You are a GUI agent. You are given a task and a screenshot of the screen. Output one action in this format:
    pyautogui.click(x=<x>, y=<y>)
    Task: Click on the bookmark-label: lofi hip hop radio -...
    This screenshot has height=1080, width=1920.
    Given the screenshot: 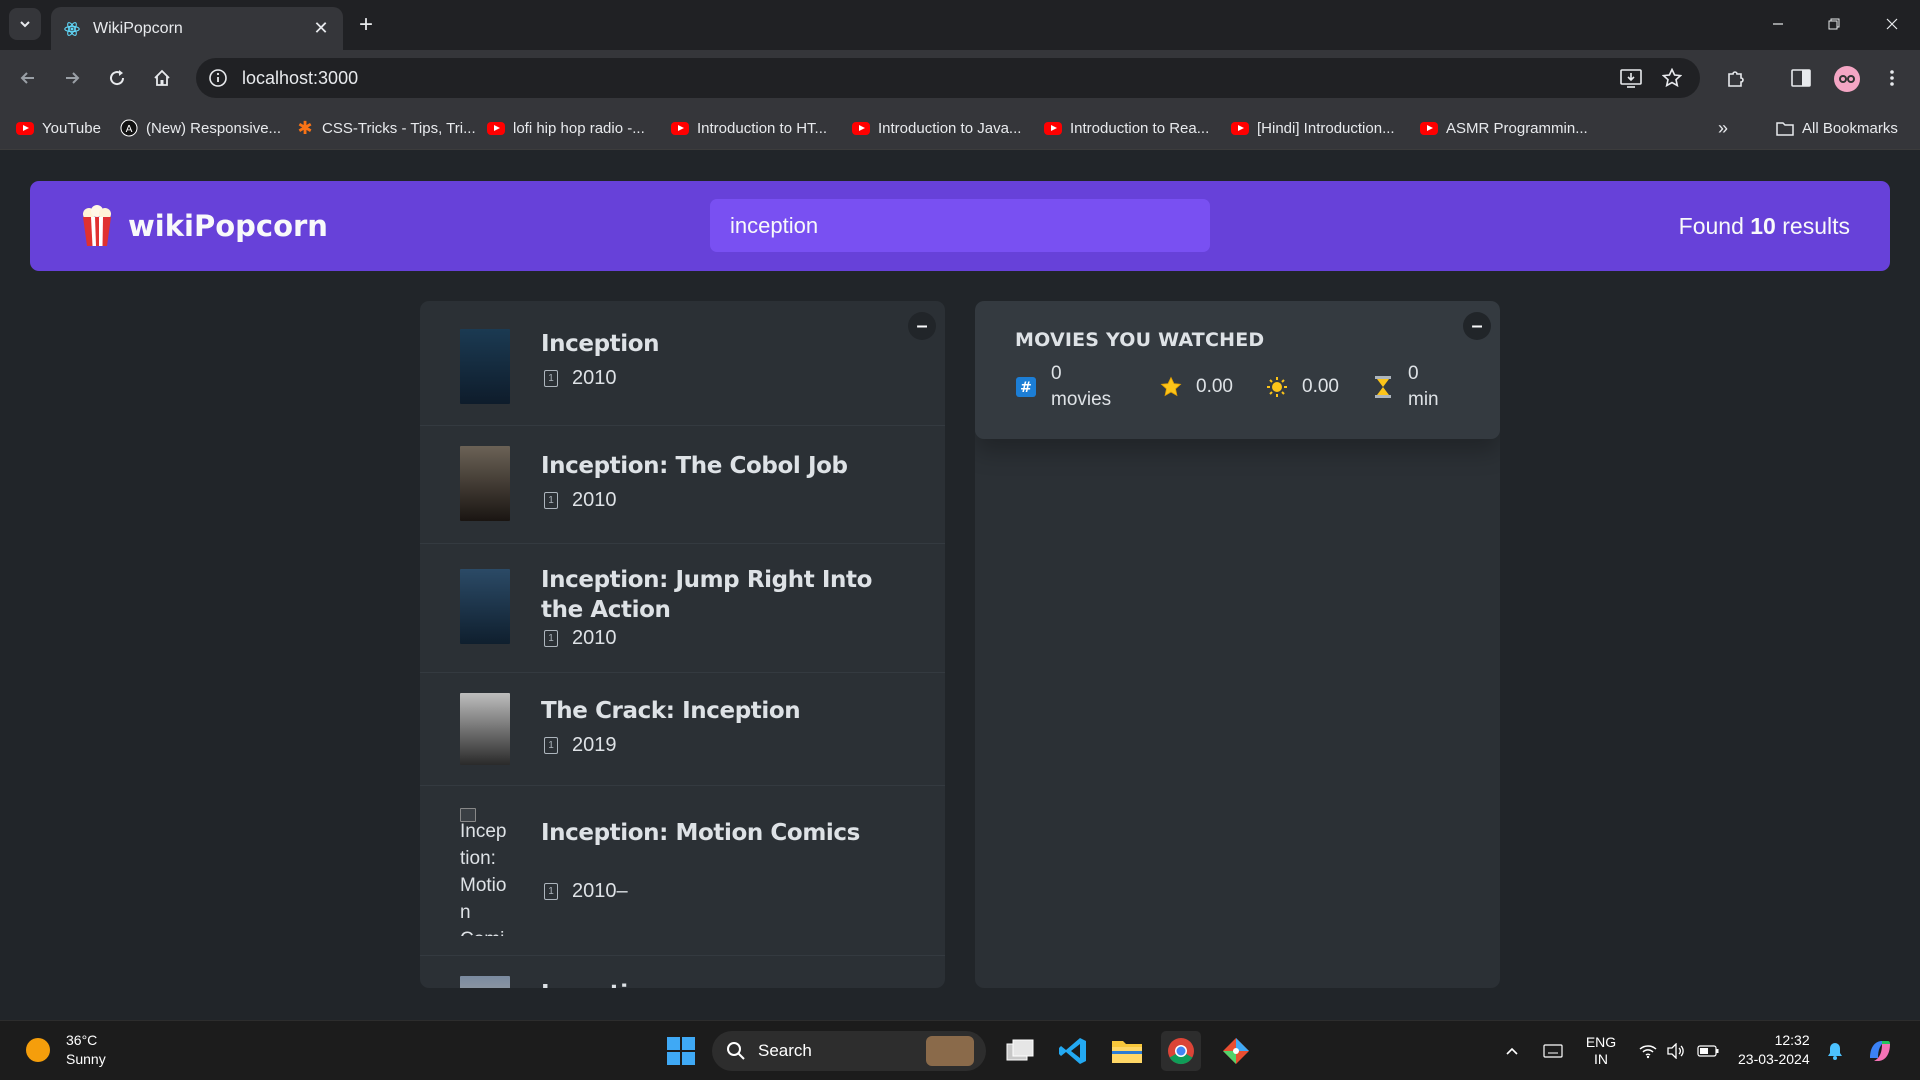 What is the action you would take?
    pyautogui.click(x=579, y=128)
    